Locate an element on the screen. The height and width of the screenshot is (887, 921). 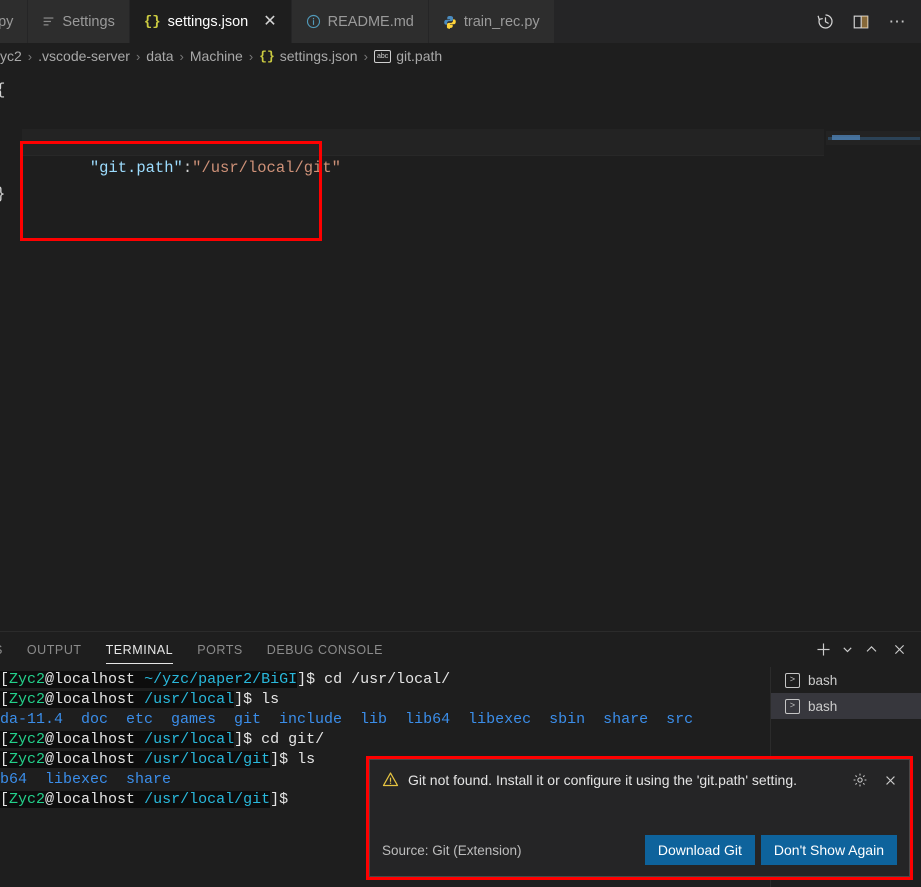
panel-actions is located at coordinates (865, 650).